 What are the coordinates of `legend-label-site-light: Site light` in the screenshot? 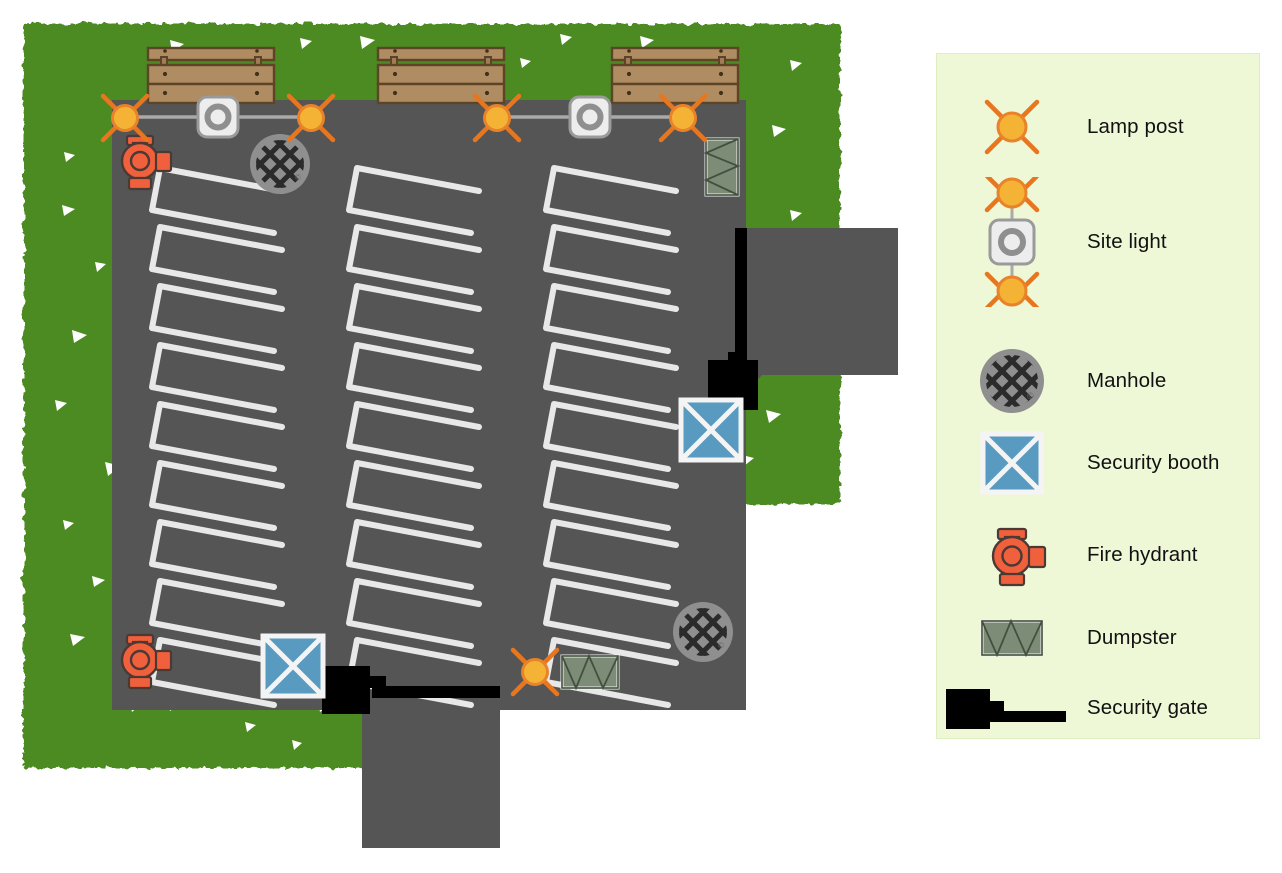 It's located at (1127, 241).